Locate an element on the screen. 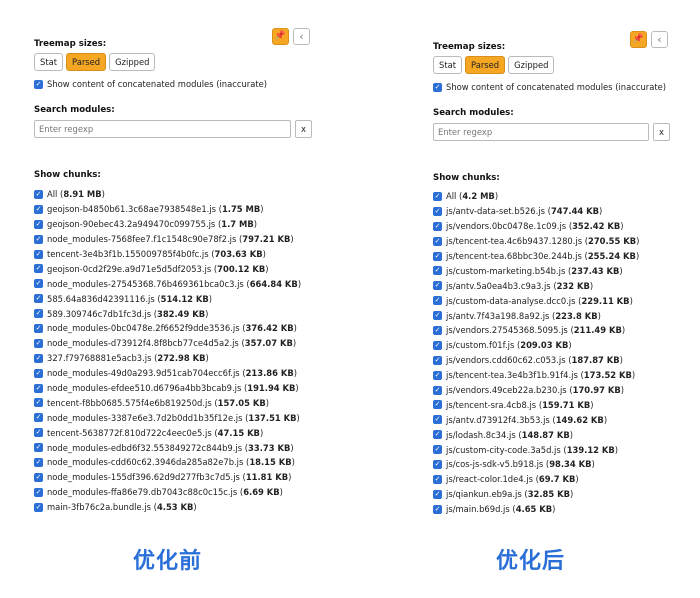 The image size is (700, 598). chunk-item: ✓ js/antv.d73912f4.3b53.js (149.62 KB) is located at coordinates (536, 419).